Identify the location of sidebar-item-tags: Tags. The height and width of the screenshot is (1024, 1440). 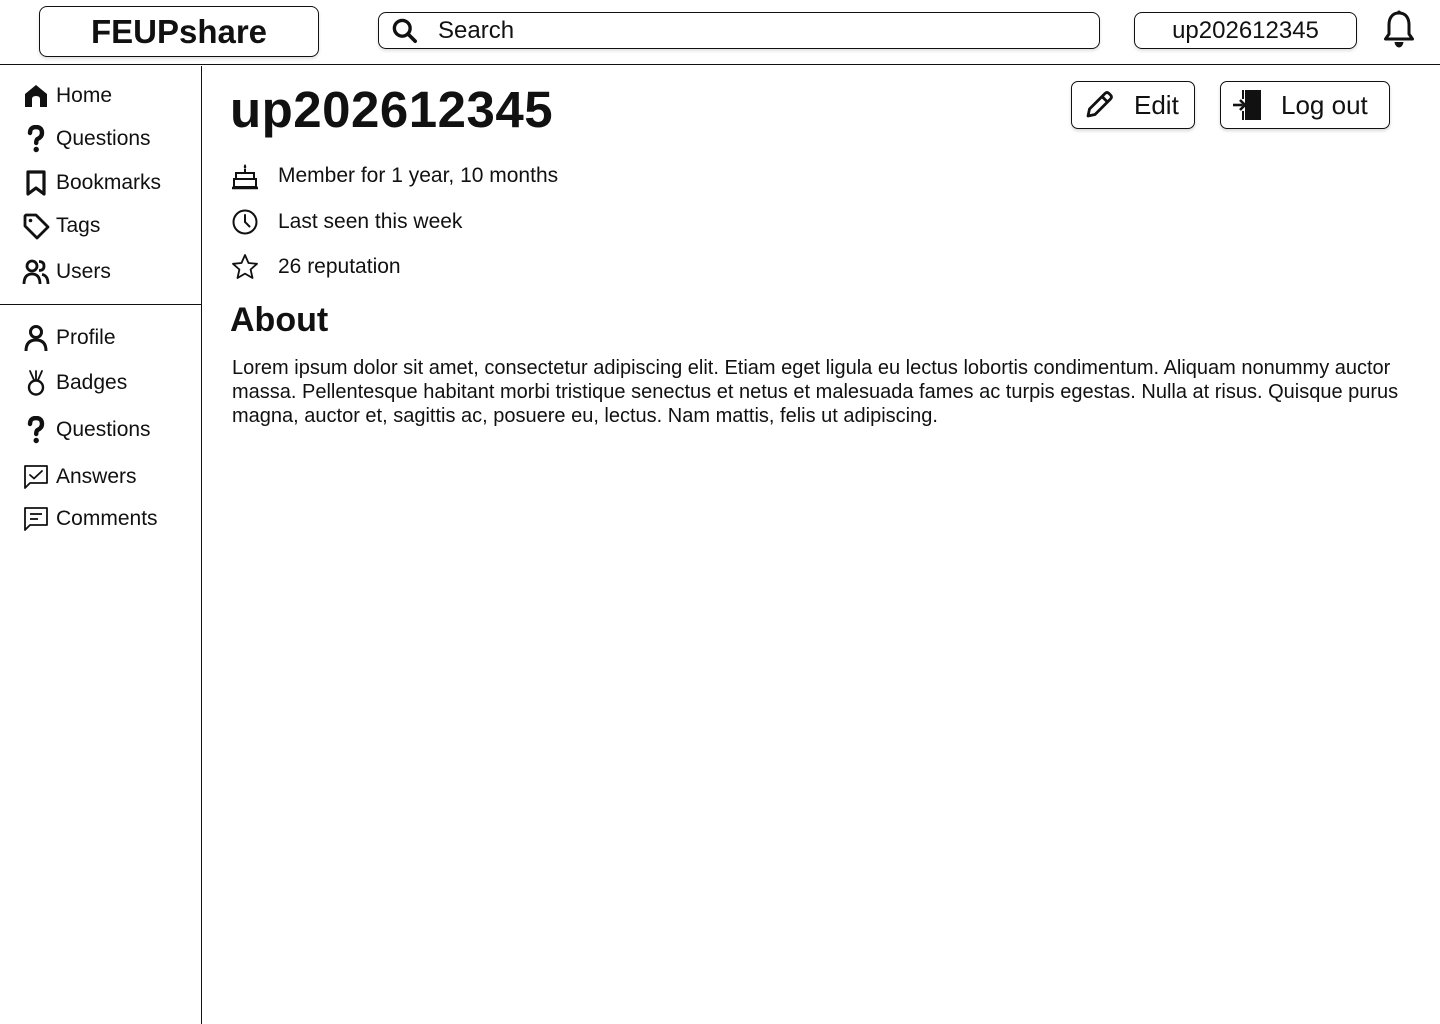
(60, 226).